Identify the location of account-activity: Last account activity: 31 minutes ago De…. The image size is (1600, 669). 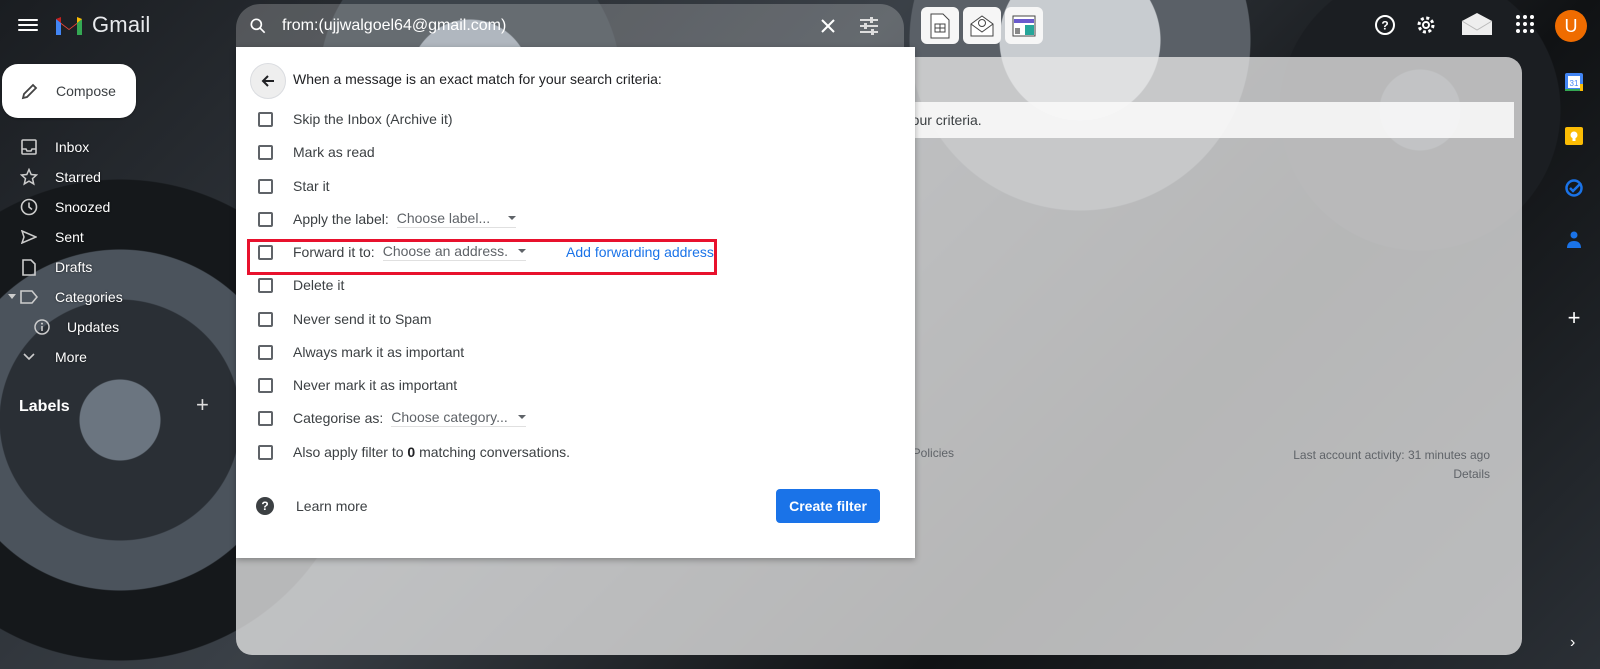
(1391, 465).